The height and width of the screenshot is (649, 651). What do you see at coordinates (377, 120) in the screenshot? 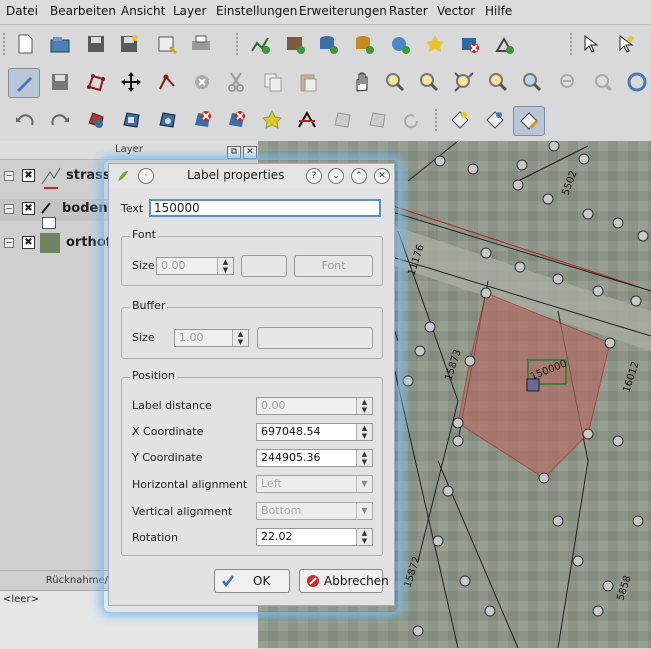
I see `merge-attributes-icon` at bounding box center [377, 120].